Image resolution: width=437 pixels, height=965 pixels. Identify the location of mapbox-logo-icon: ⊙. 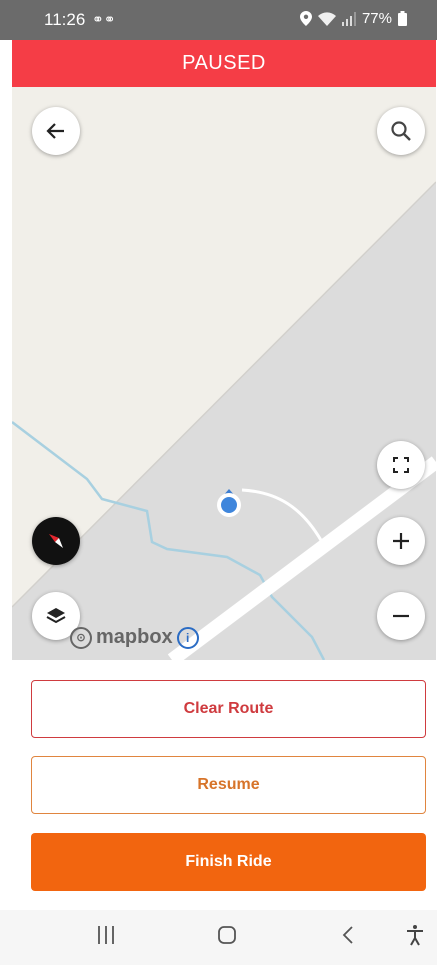
(81, 637).